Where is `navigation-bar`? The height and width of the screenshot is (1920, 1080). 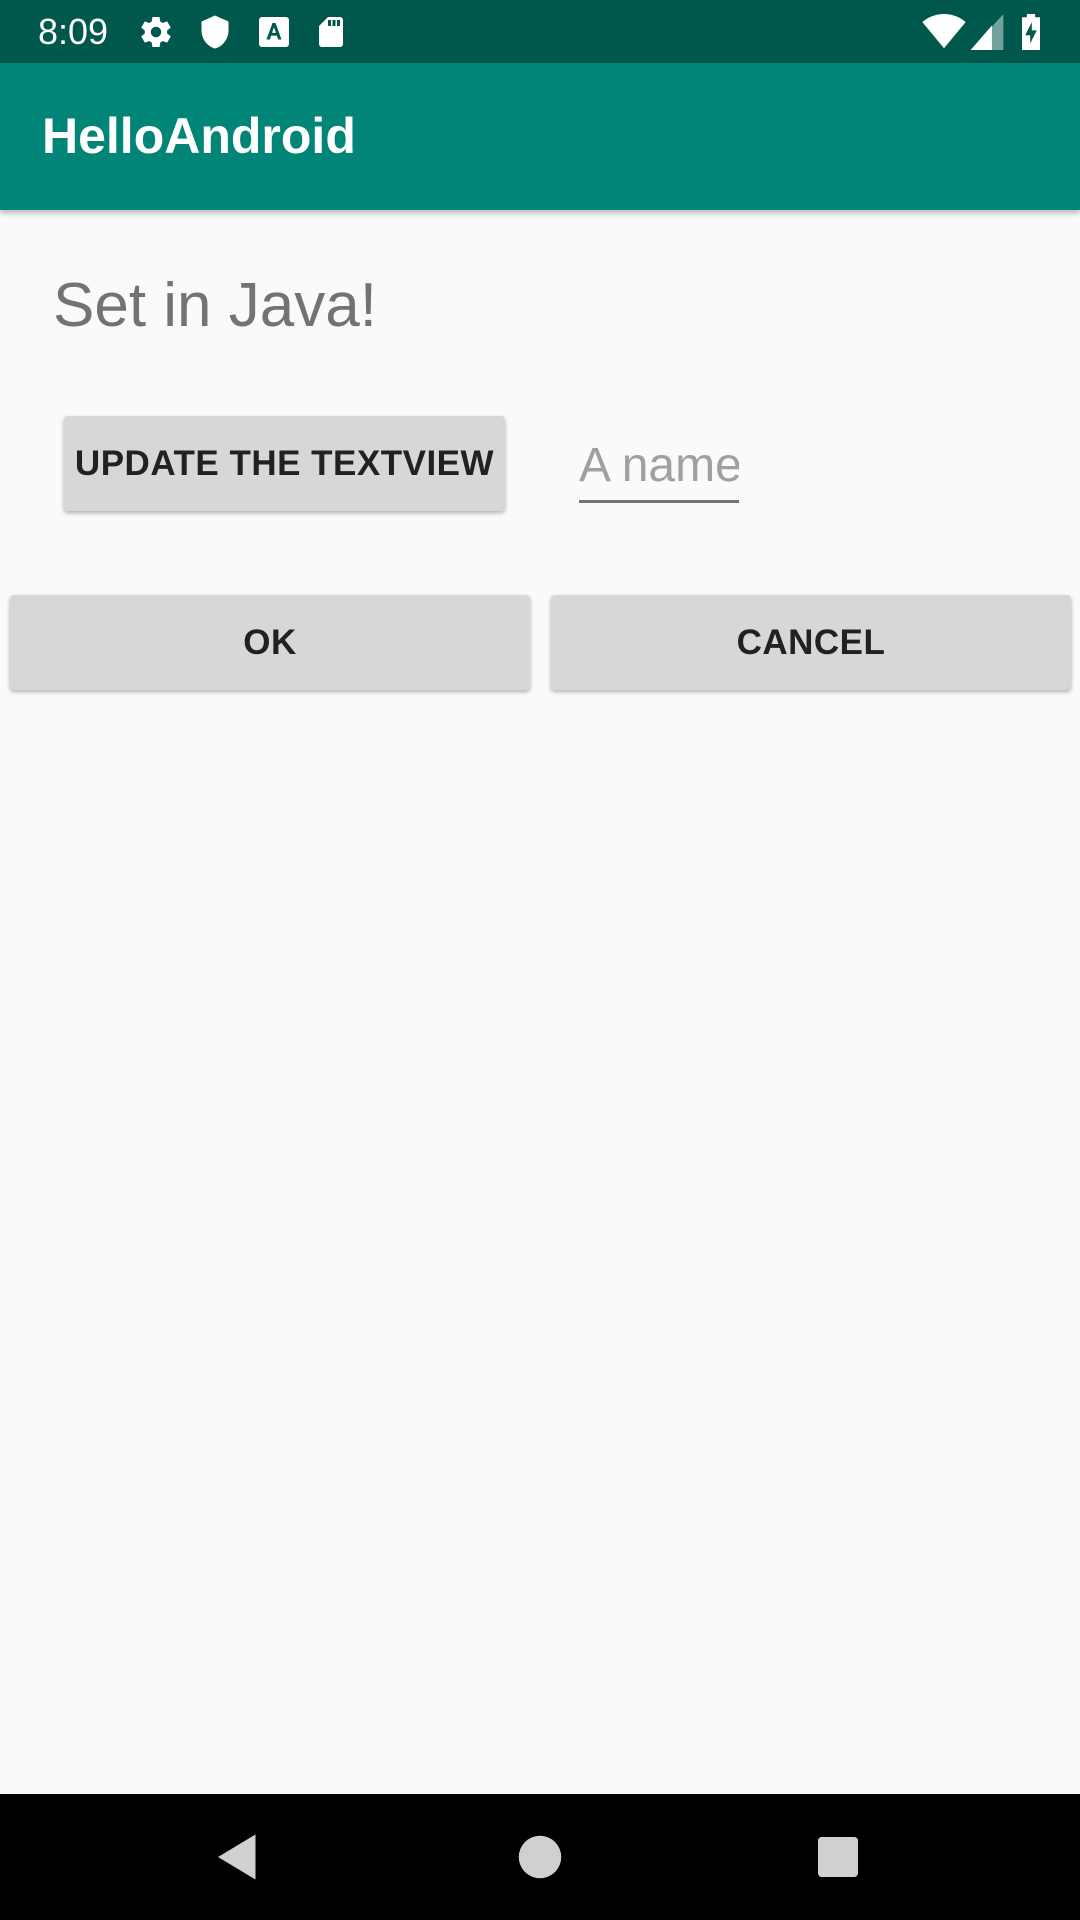 navigation-bar is located at coordinates (540, 1857).